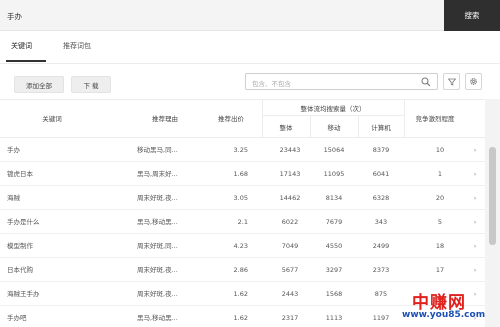 The height and width of the screenshot is (327, 500). What do you see at coordinates (250, 47) in the screenshot?
I see `tab-bar: 关键词 推荐词包` at bounding box center [250, 47].